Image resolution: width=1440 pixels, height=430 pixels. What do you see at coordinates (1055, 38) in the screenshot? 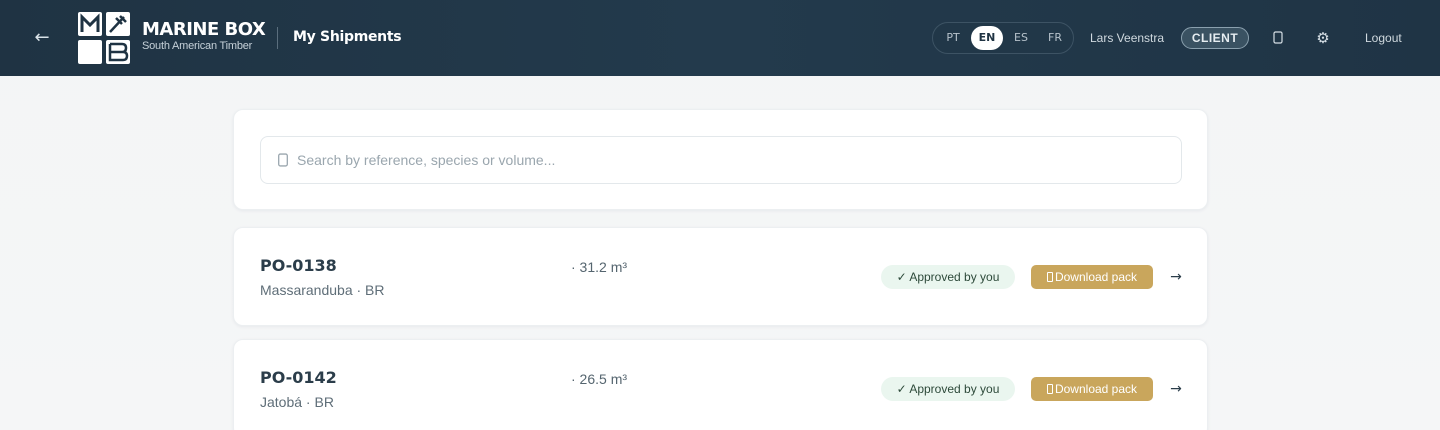
I see `lang-fr-button: FR` at bounding box center [1055, 38].